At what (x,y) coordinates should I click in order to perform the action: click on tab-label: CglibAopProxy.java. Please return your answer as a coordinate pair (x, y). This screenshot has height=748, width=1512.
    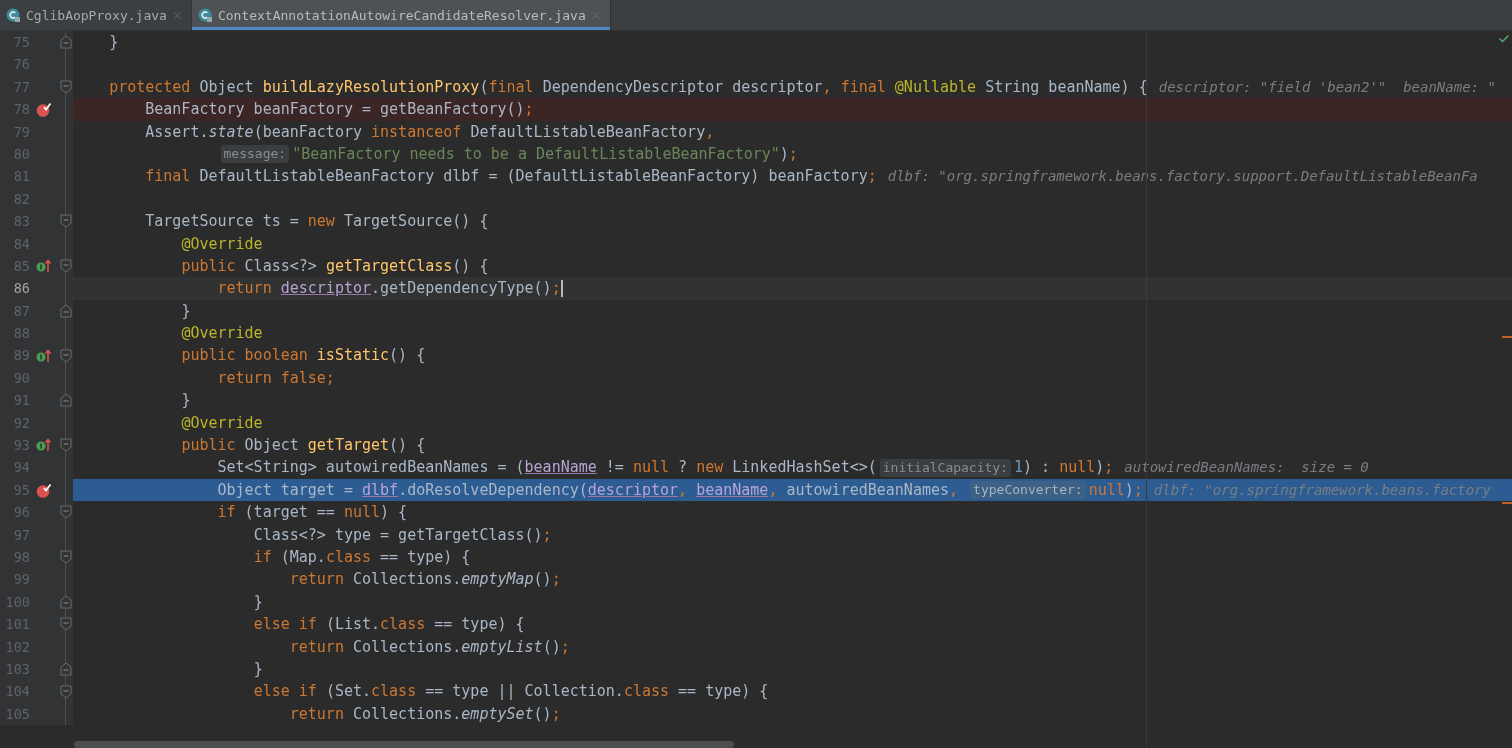
    Looking at the image, I should click on (96, 15).